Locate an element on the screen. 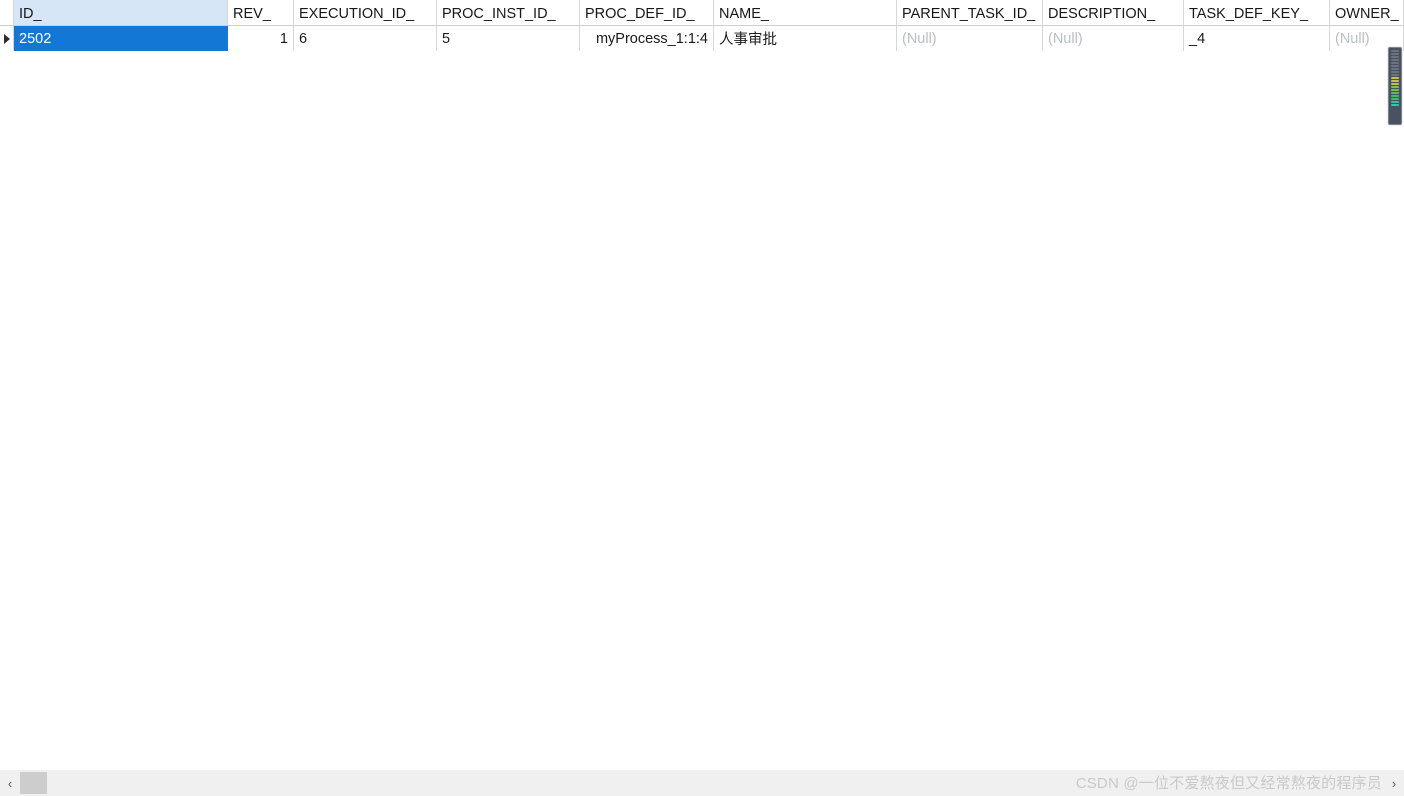 The image size is (1404, 796). cell-description: (Null) is located at coordinates (1113, 38).